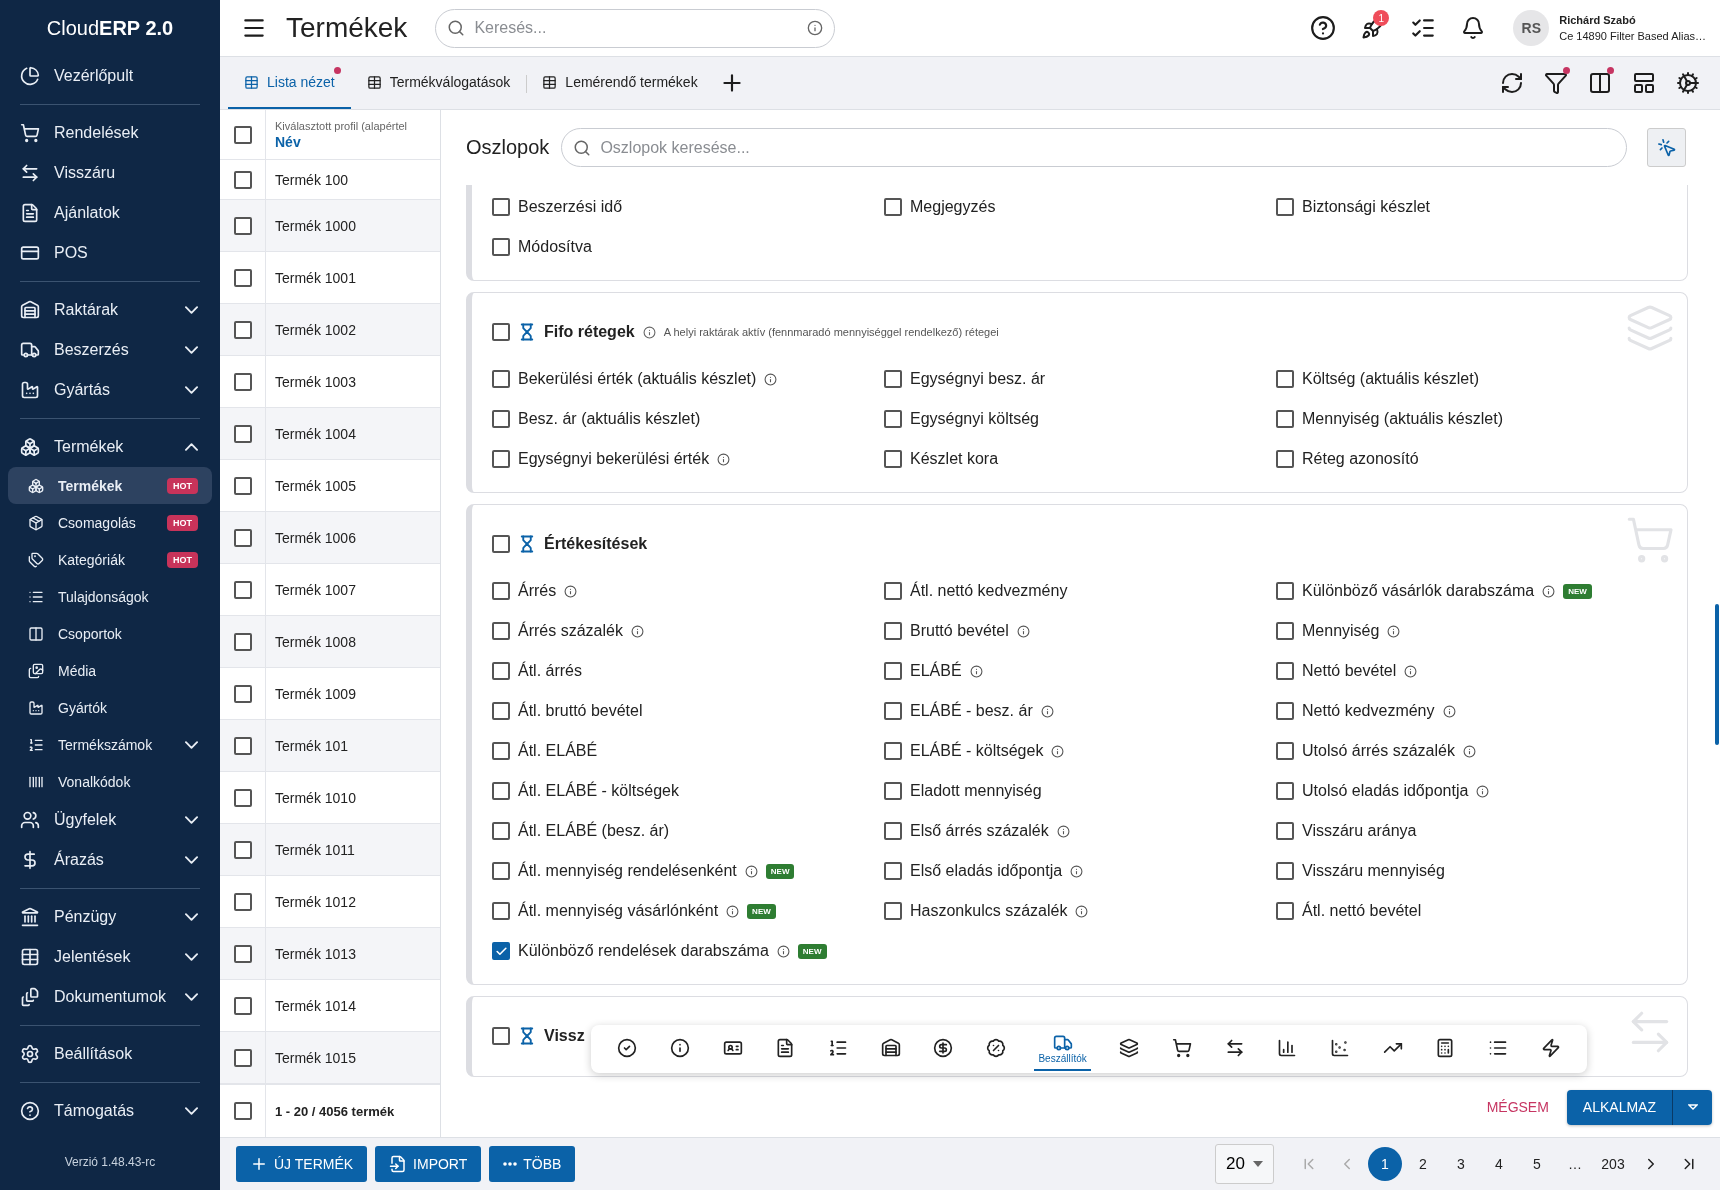  I want to click on column-header: Név, so click(341, 141).